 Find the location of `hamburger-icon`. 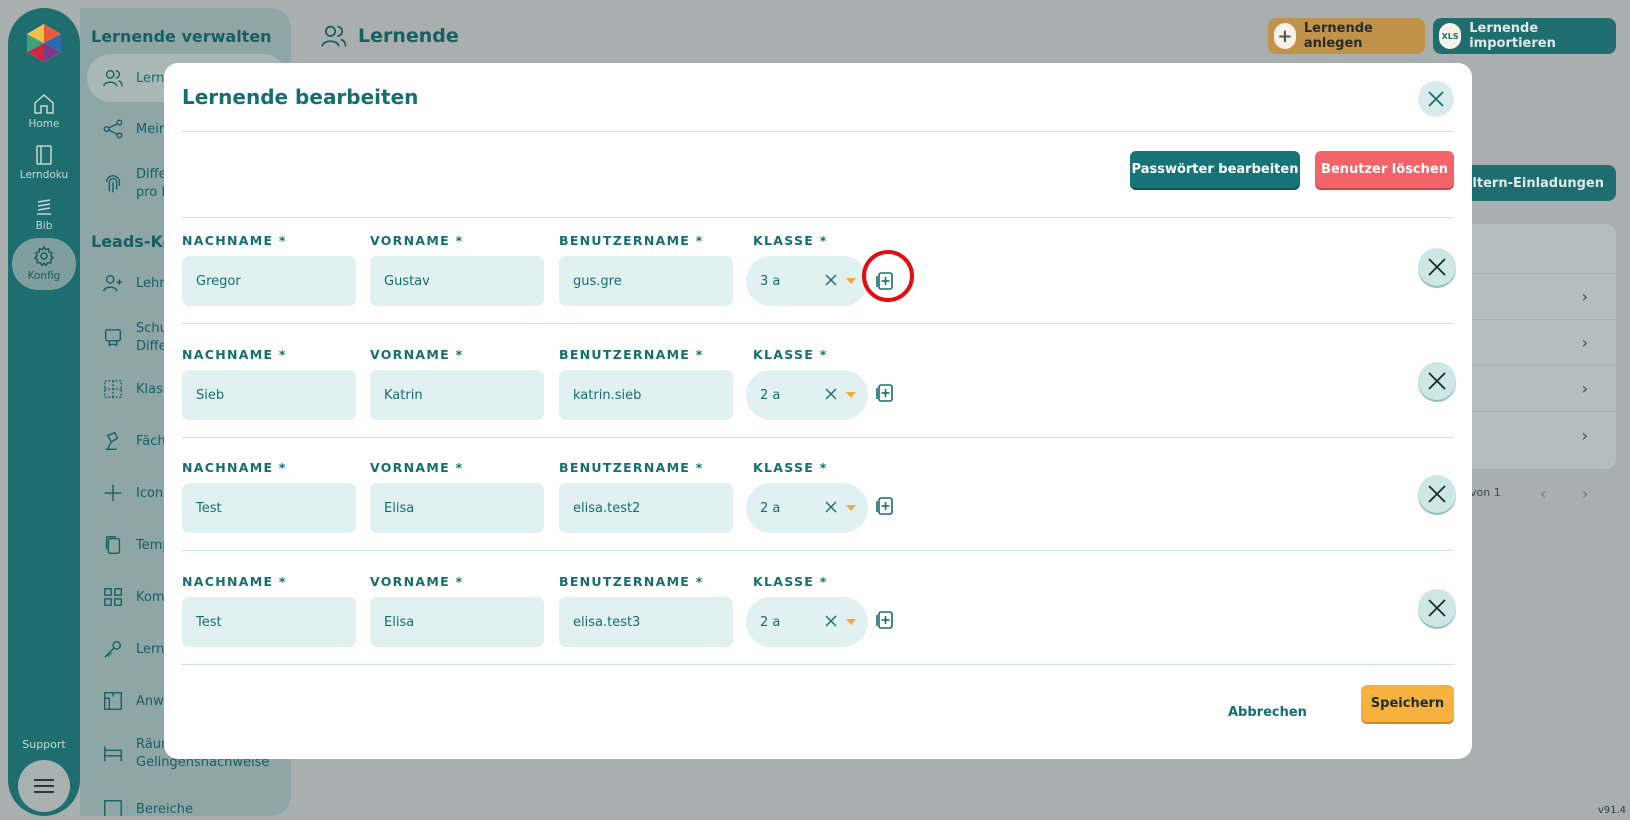

hamburger-icon is located at coordinates (44, 786).